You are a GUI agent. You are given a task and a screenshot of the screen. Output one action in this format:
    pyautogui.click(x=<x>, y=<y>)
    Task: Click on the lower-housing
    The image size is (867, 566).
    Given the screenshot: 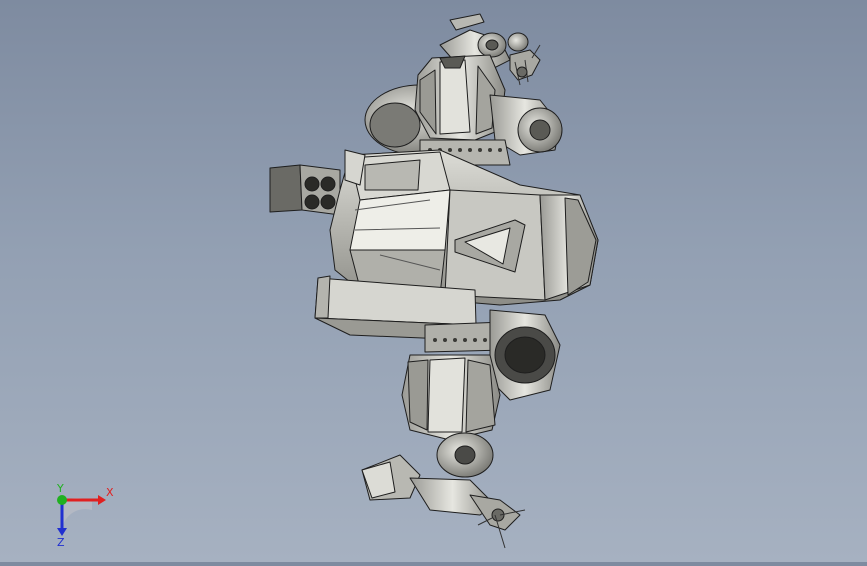 What is the action you would take?
    pyautogui.click(x=451, y=397)
    